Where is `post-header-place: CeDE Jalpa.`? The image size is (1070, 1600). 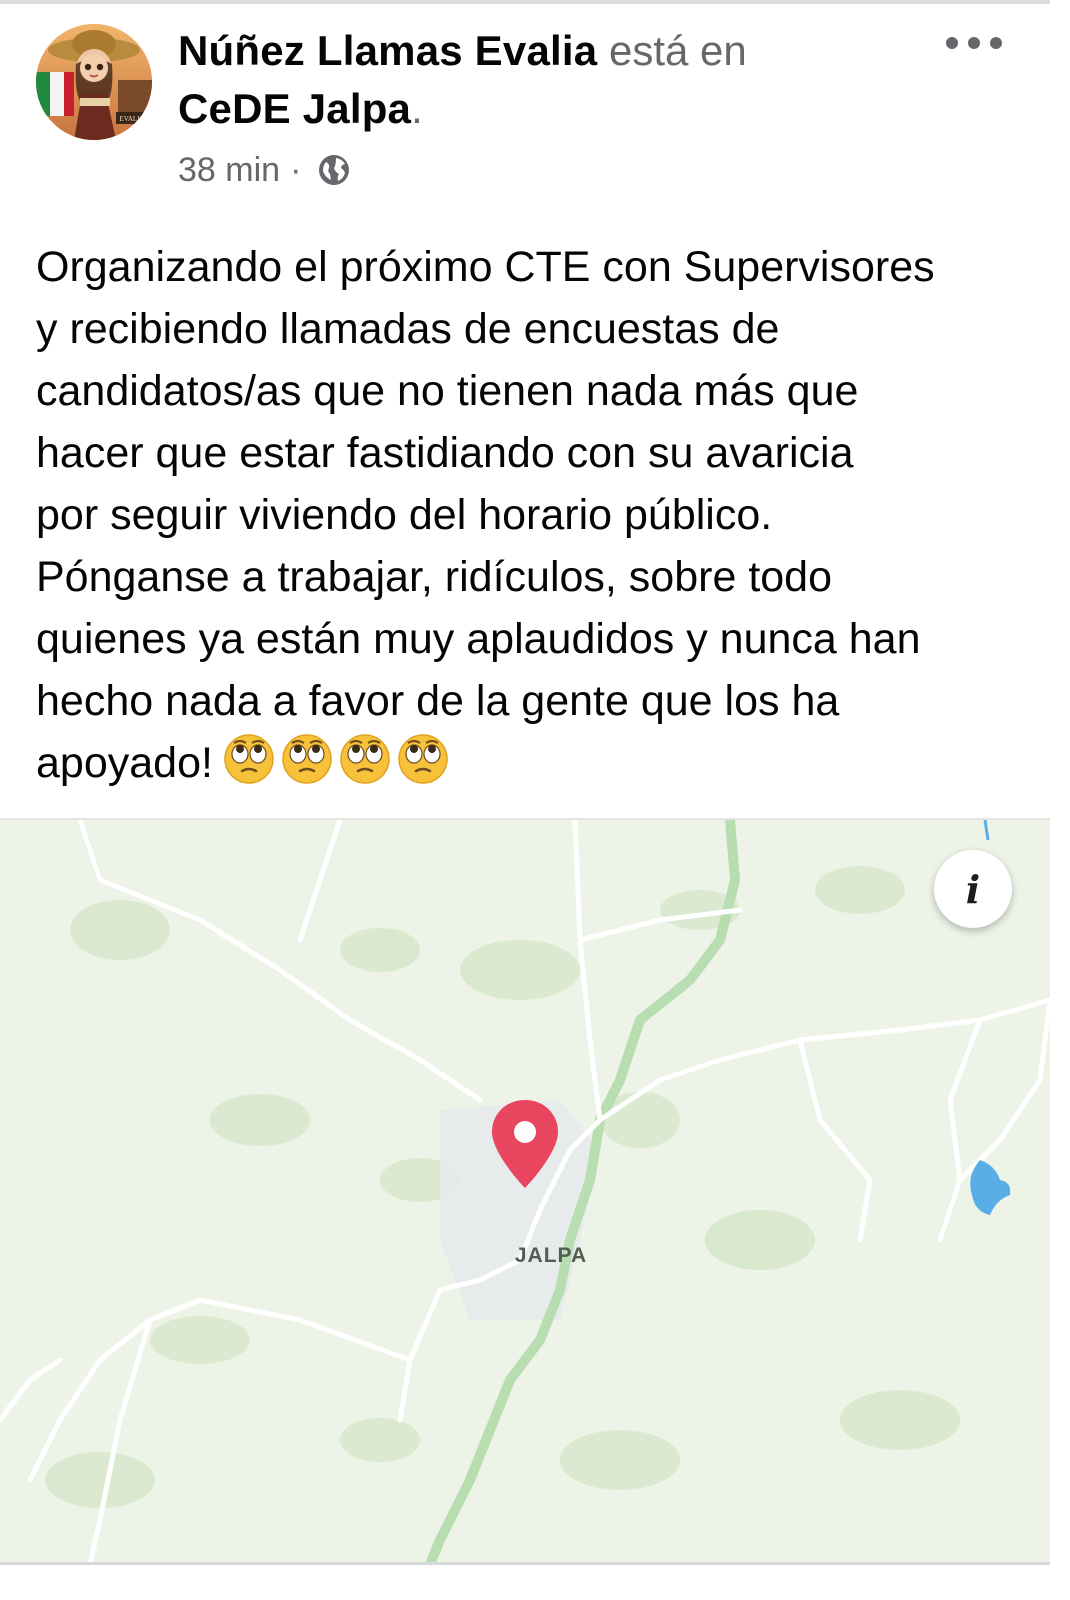 post-header-place: CeDE Jalpa. is located at coordinates (300, 109).